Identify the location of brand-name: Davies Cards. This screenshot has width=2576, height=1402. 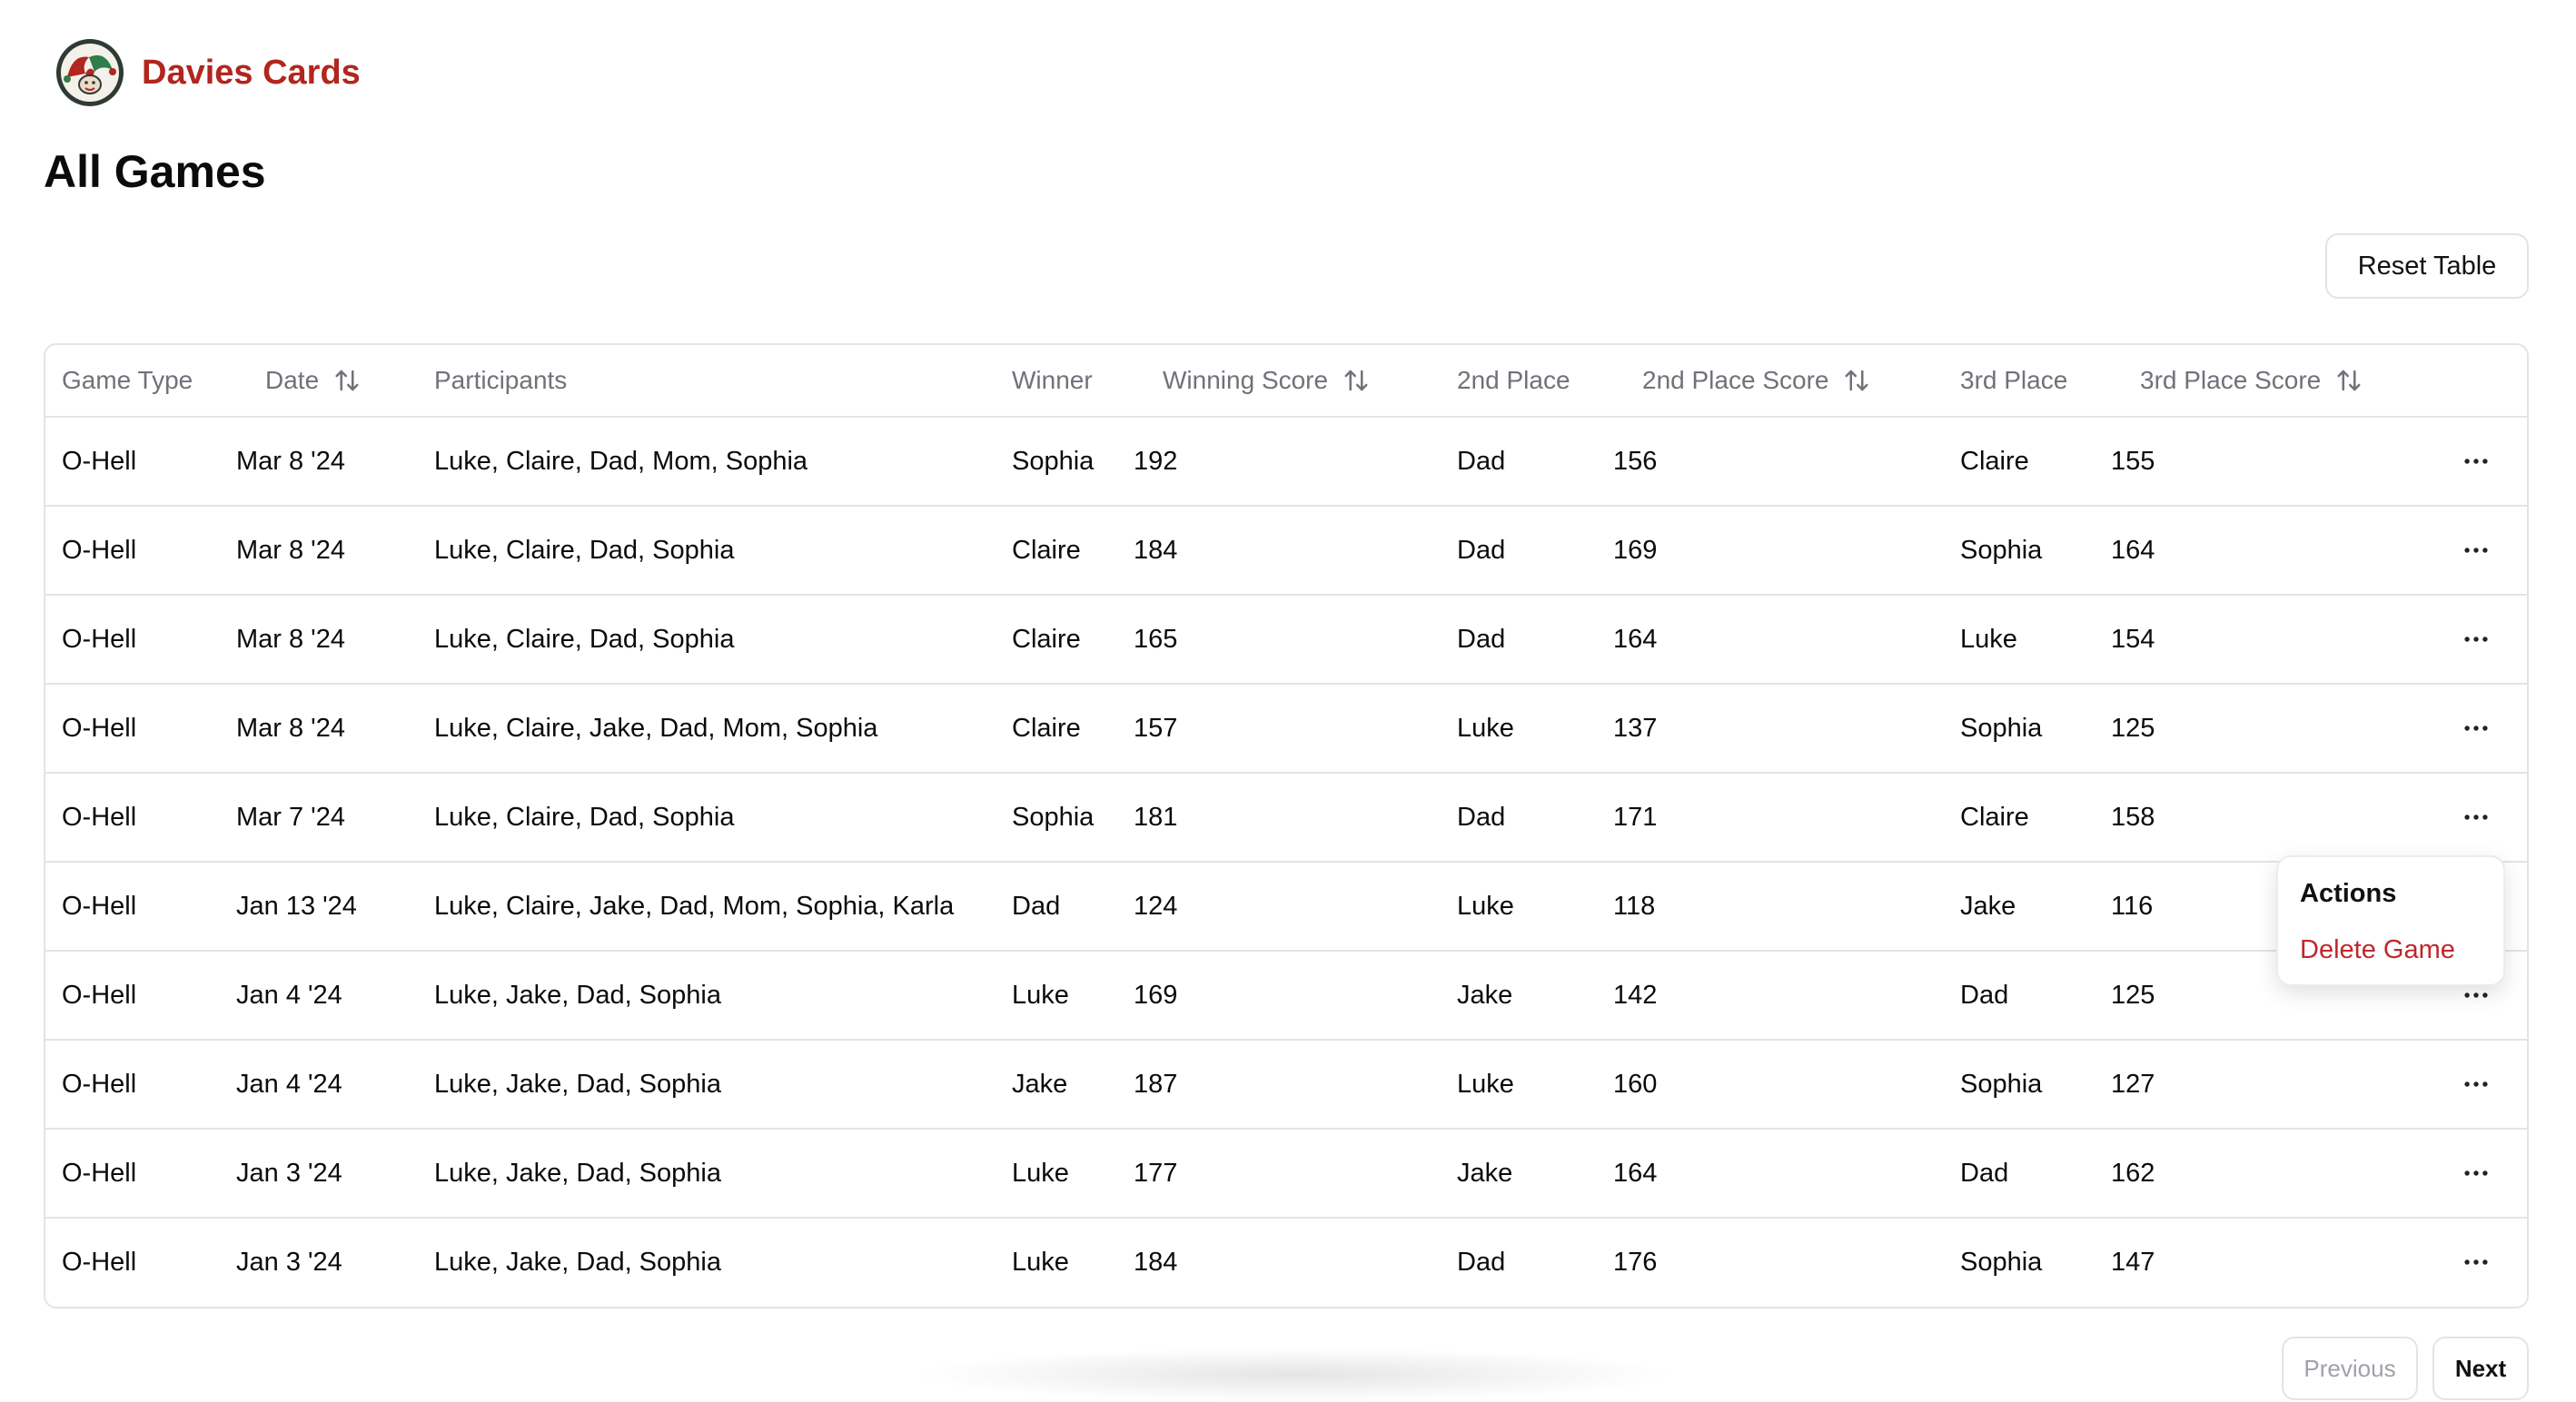
(251, 72).